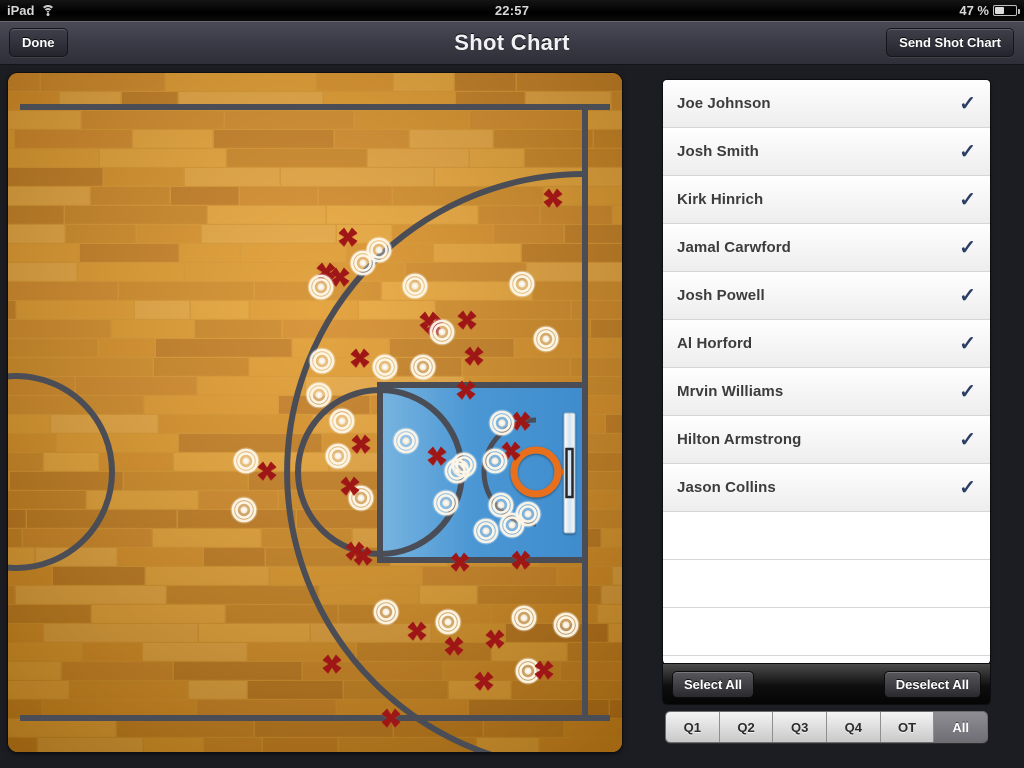 The image size is (1024, 768). Describe the element at coordinates (721, 295) in the screenshot. I see `player-name: Josh Powell` at that location.